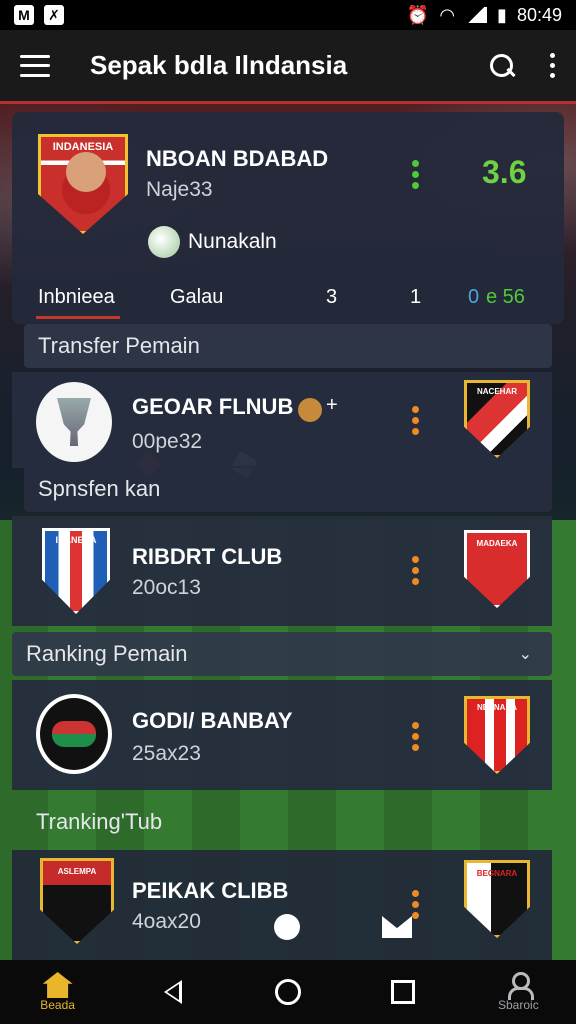  I want to click on chevron-down-icon: ⌄, so click(525, 654).